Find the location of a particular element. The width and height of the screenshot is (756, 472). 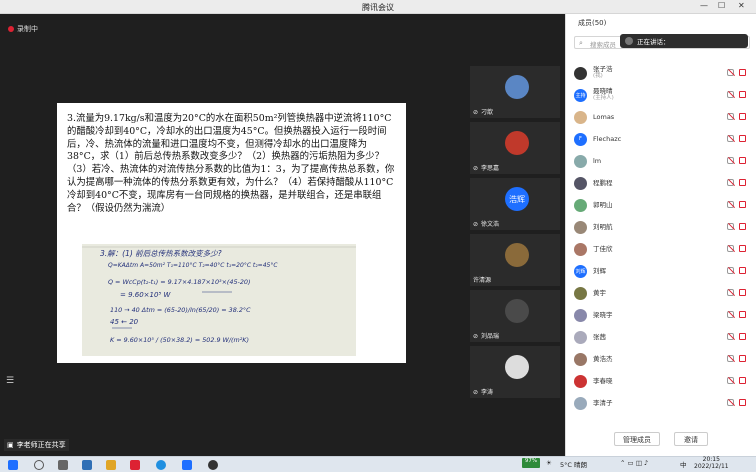

video-tile: 浩辉 ⊘ 徐文浩 is located at coordinates (515, 204).